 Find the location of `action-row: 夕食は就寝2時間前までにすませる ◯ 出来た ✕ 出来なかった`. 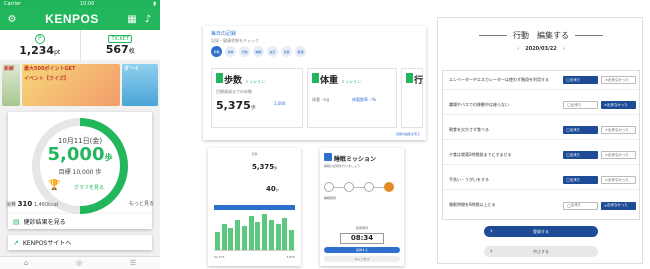

action-row: 夕食は就寝2時間前までにすませる ◯ 出来た ✕ 出来なかった is located at coordinates (541, 155).